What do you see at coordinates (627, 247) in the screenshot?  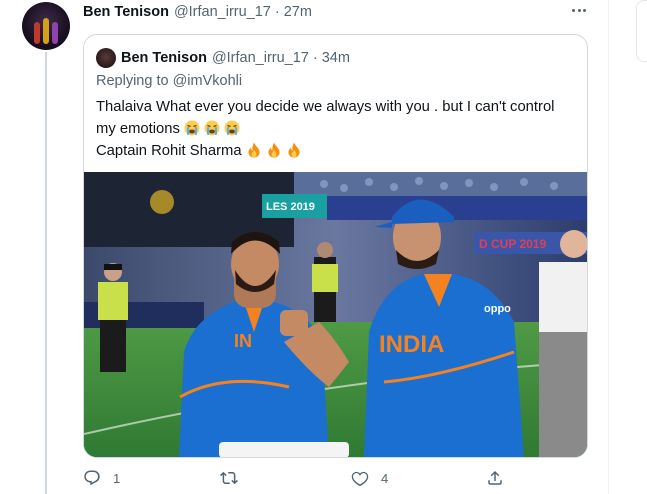 I see `right-sidebar-edge` at bounding box center [627, 247].